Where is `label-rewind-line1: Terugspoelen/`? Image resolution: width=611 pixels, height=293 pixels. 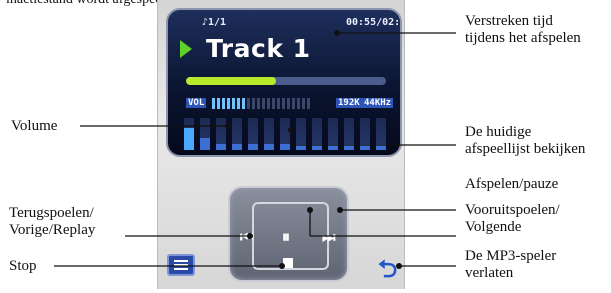 label-rewind-line1: Terugspoelen/ is located at coordinates (51, 213).